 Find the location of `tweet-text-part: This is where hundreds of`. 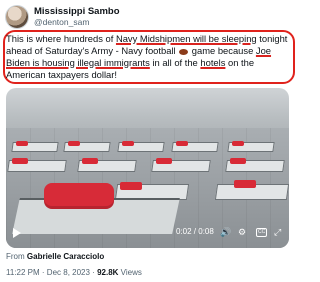

tweet-text-part: This is where hundreds of is located at coordinates (61, 38).